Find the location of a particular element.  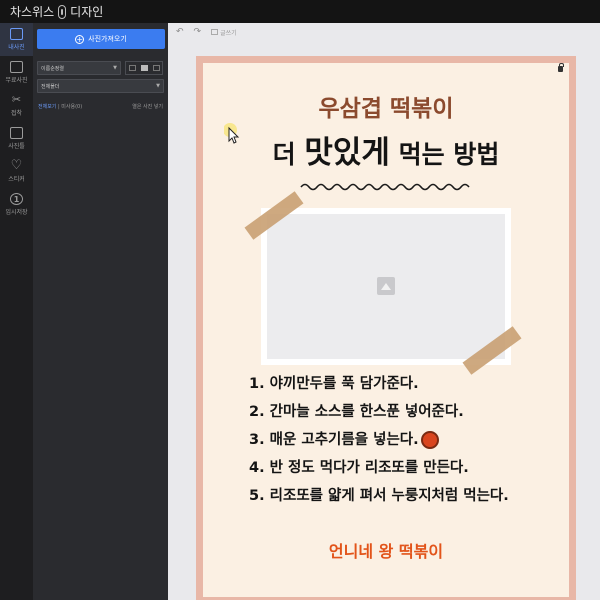

image-placeholder-icon is located at coordinates (386, 286).